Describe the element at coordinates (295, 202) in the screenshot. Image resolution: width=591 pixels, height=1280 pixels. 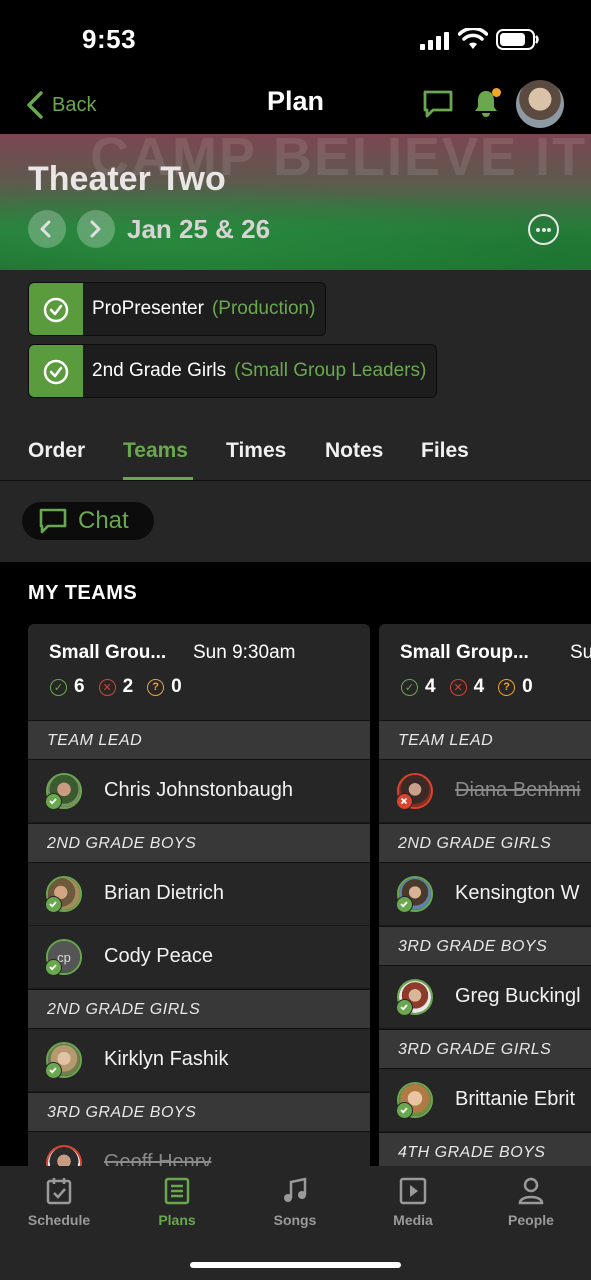
I see `plan-header: CAMP BELIEVE IT Theater Two Jan 25 & 26` at that location.